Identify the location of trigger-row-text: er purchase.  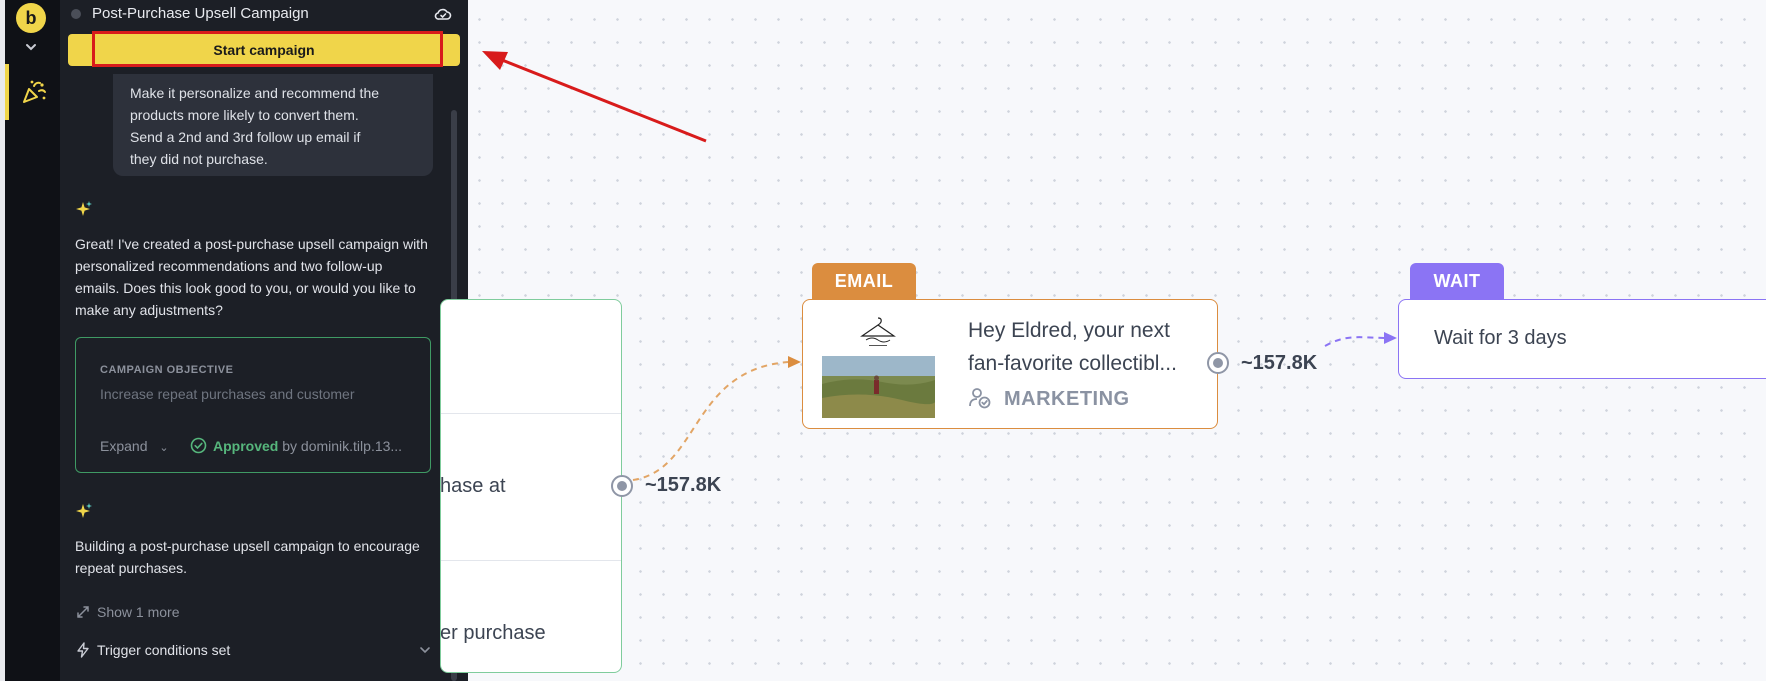
(493, 633).